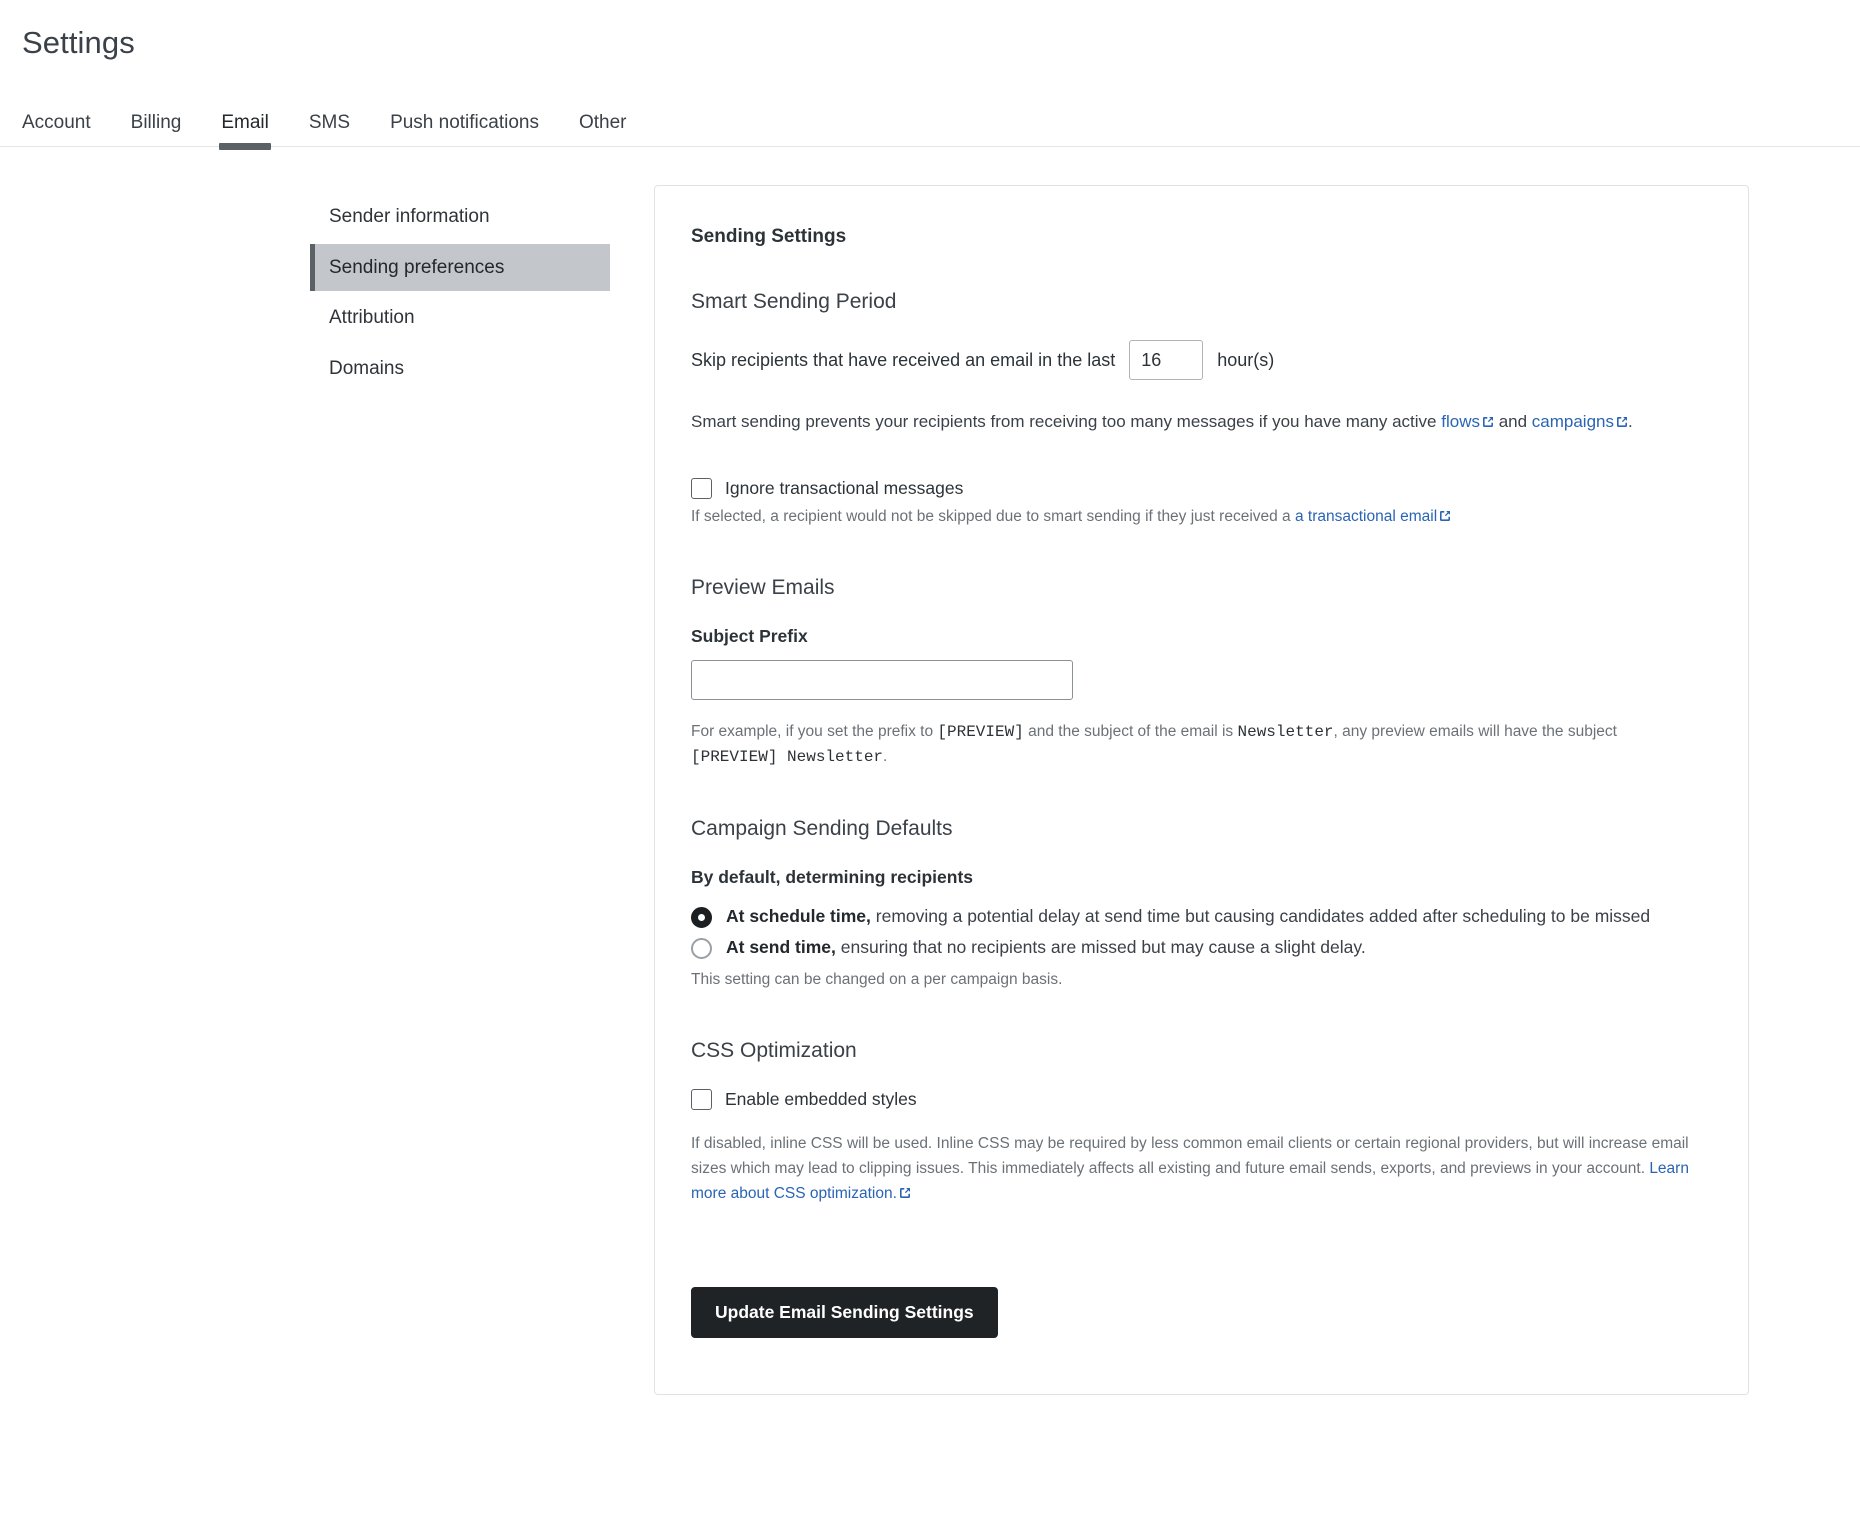 Image resolution: width=1860 pixels, height=1522 pixels. I want to click on radio-at-send-time-bold: At send time,, so click(781, 947).